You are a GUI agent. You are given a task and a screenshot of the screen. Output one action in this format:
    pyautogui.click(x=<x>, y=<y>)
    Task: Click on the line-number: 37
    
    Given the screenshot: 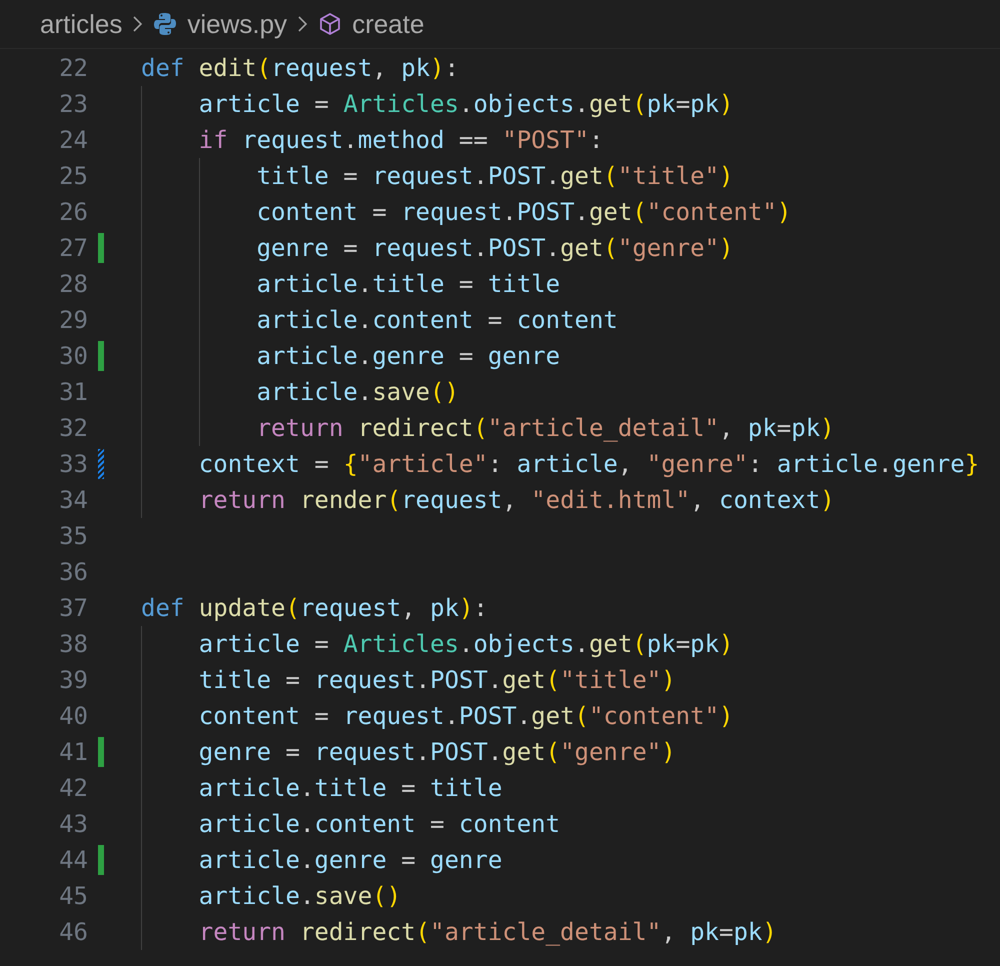 What is the action you would take?
    pyautogui.click(x=73, y=608)
    